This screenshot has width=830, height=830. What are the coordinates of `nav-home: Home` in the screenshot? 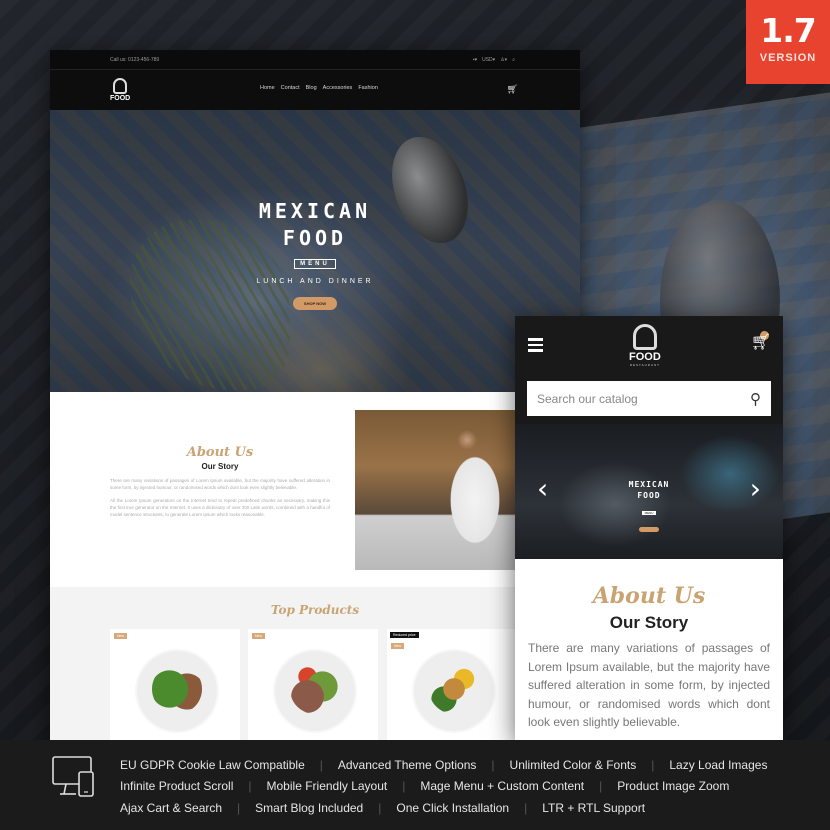 It's located at (267, 88).